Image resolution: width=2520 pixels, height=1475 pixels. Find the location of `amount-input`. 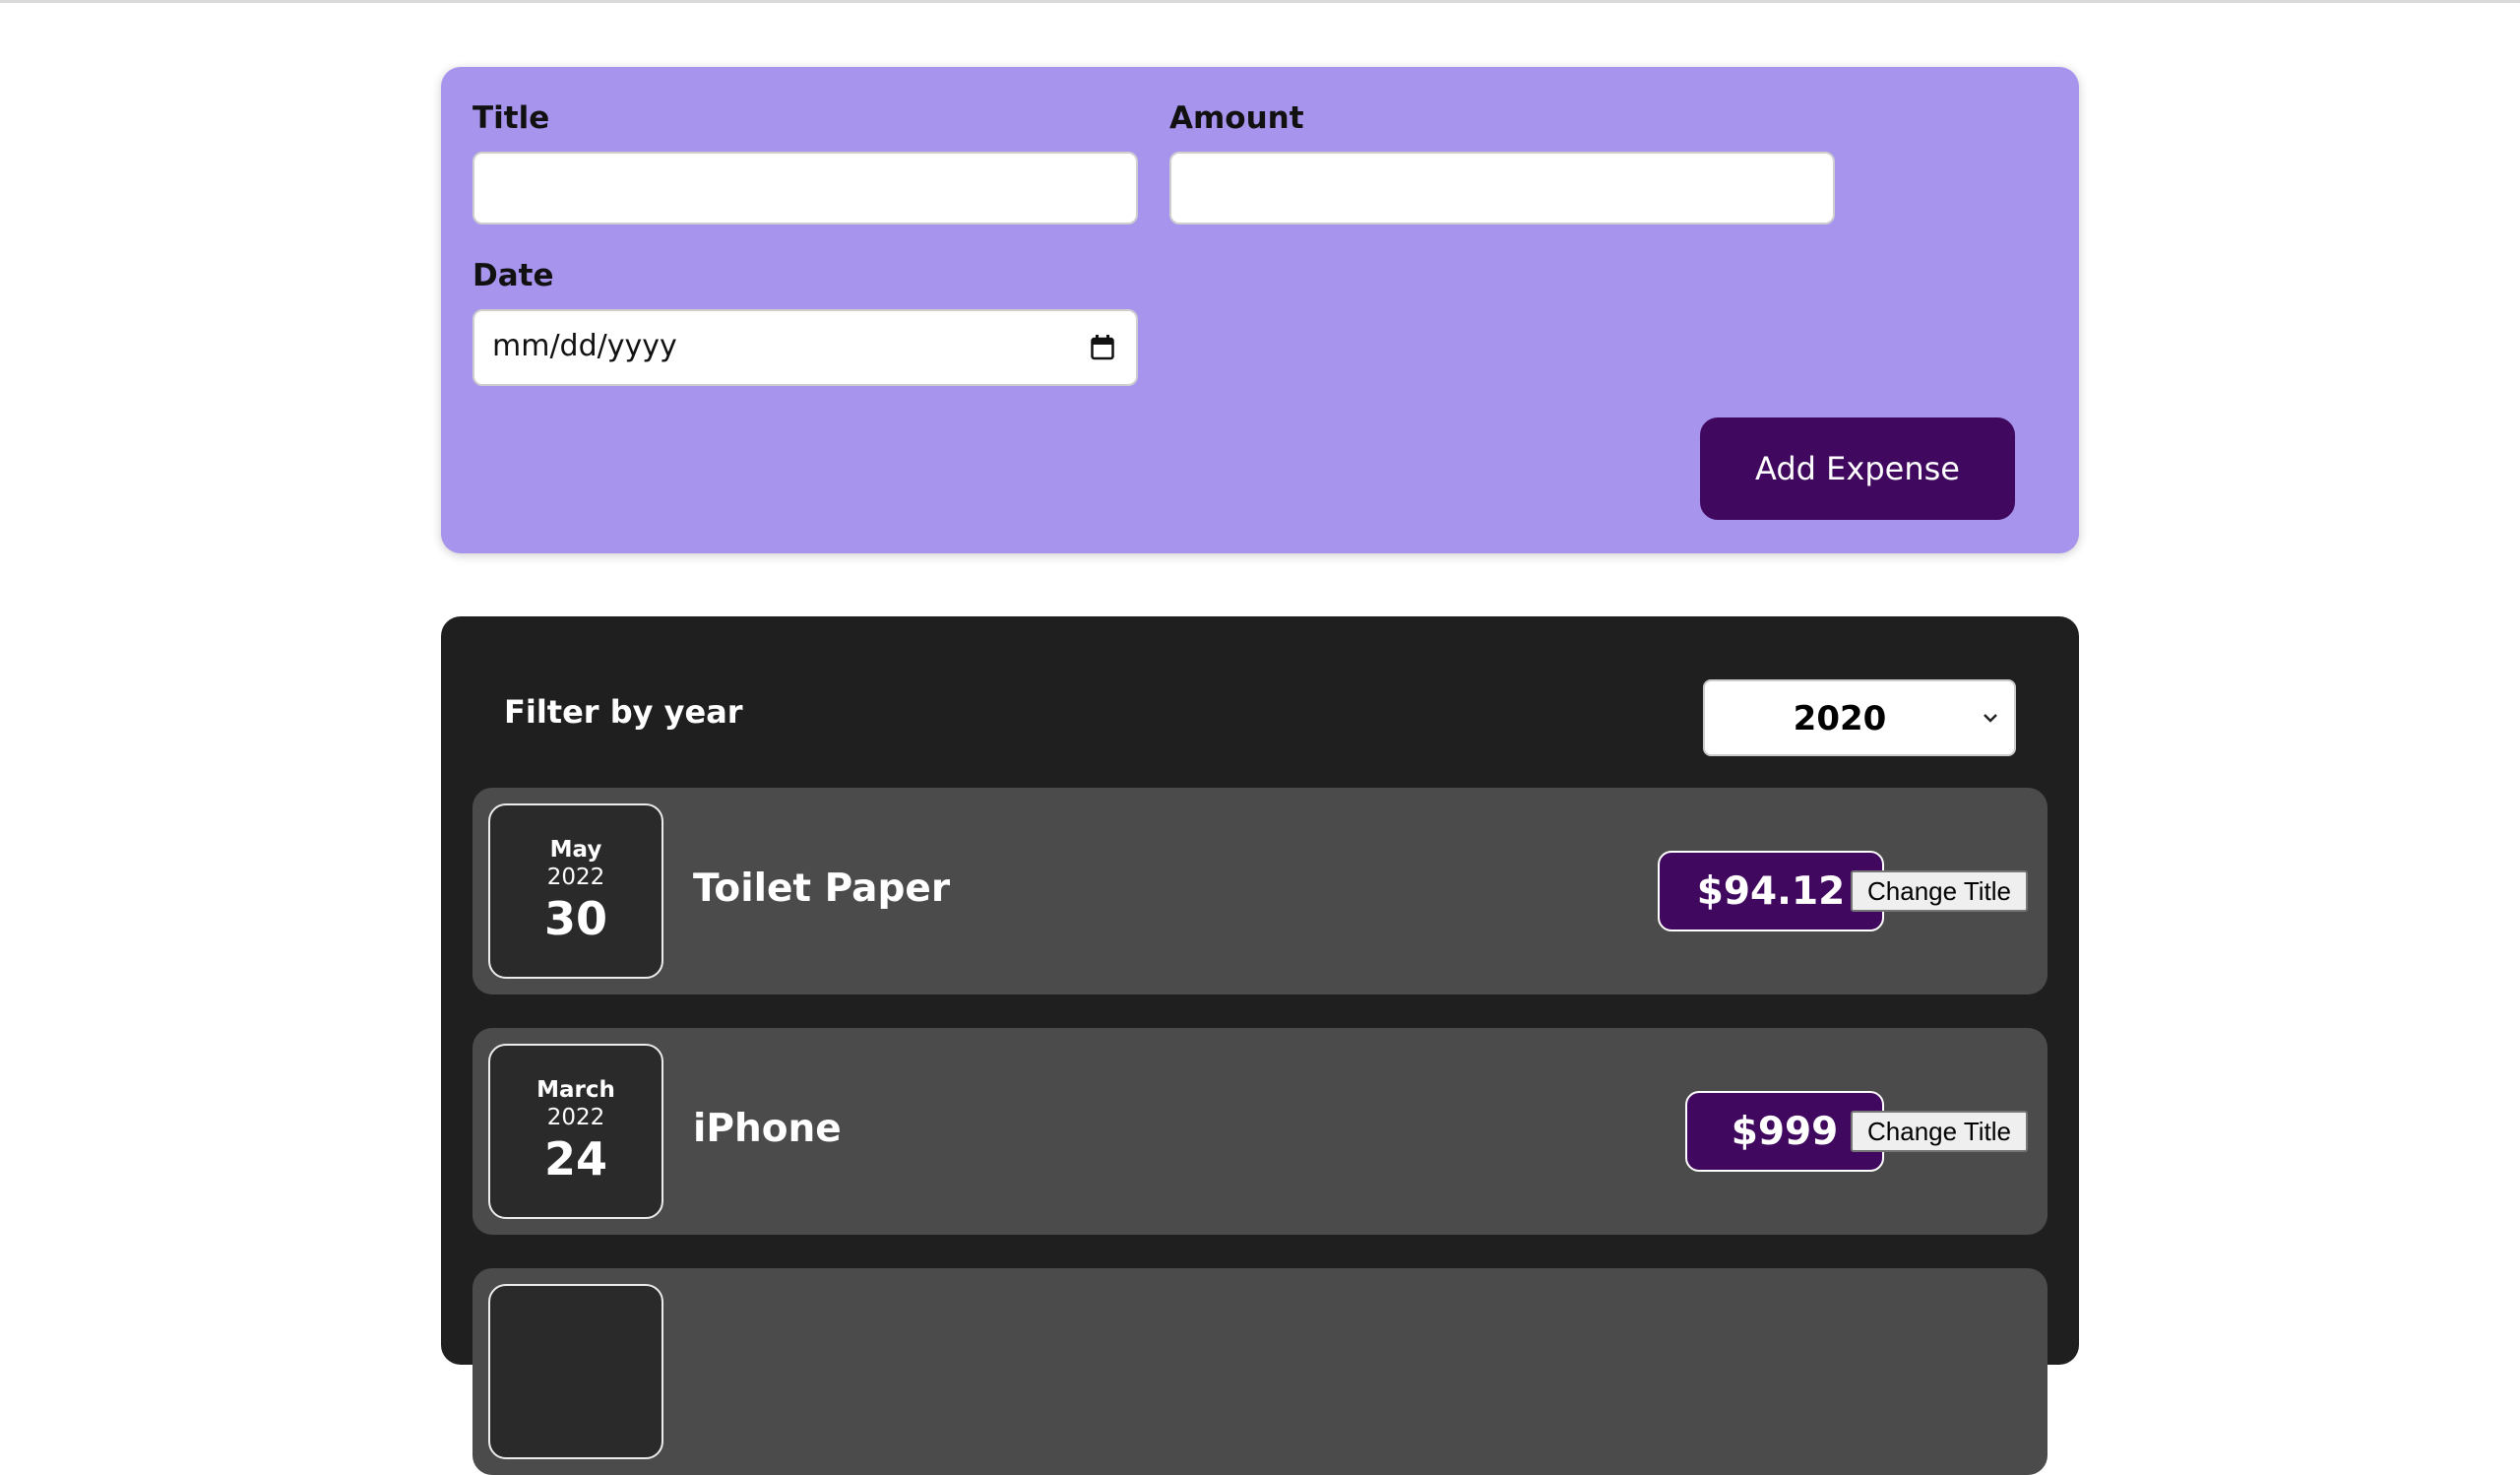

amount-input is located at coordinates (1502, 188).